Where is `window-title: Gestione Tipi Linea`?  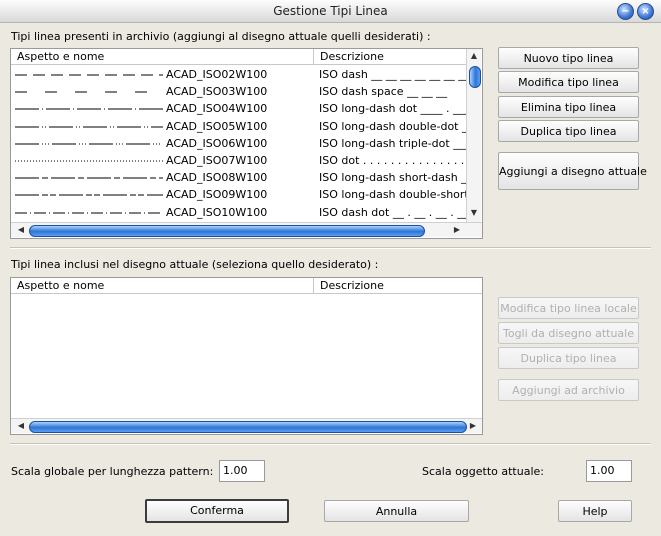 window-title: Gestione Tipi Linea is located at coordinates (330, 11).